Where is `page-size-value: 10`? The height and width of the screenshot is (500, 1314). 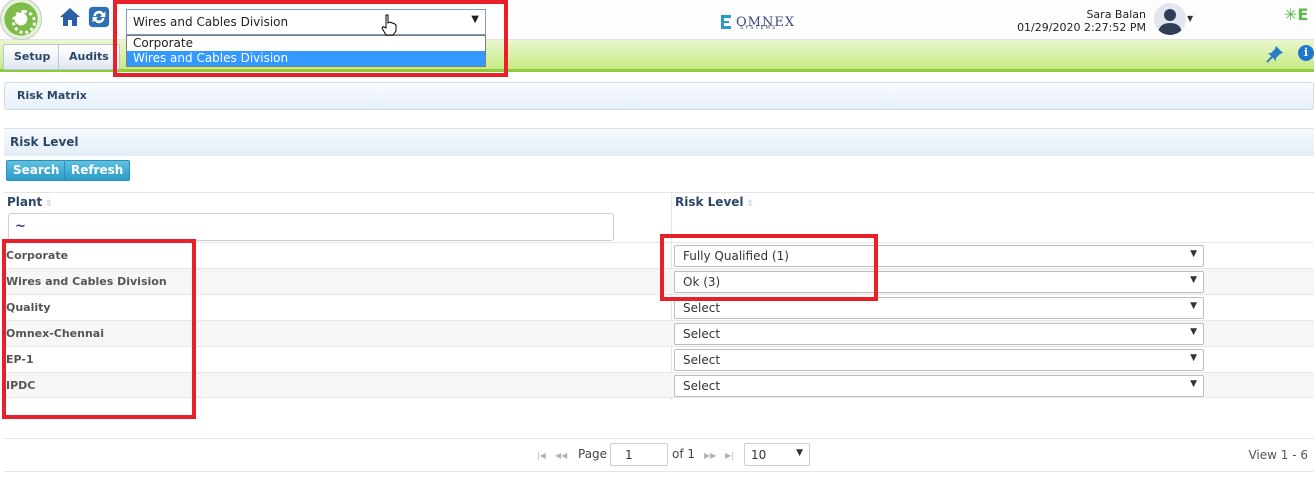
page-size-value: 10 is located at coordinates (759, 455).